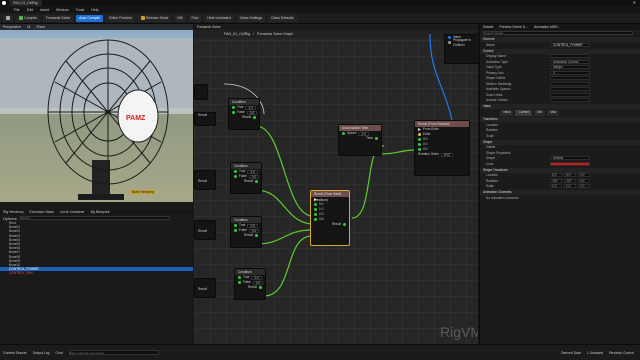 The image size is (640, 360). Describe the element at coordinates (100, 212) in the screenshot. I see `tab-my-blueprint: My Blueprint` at that location.